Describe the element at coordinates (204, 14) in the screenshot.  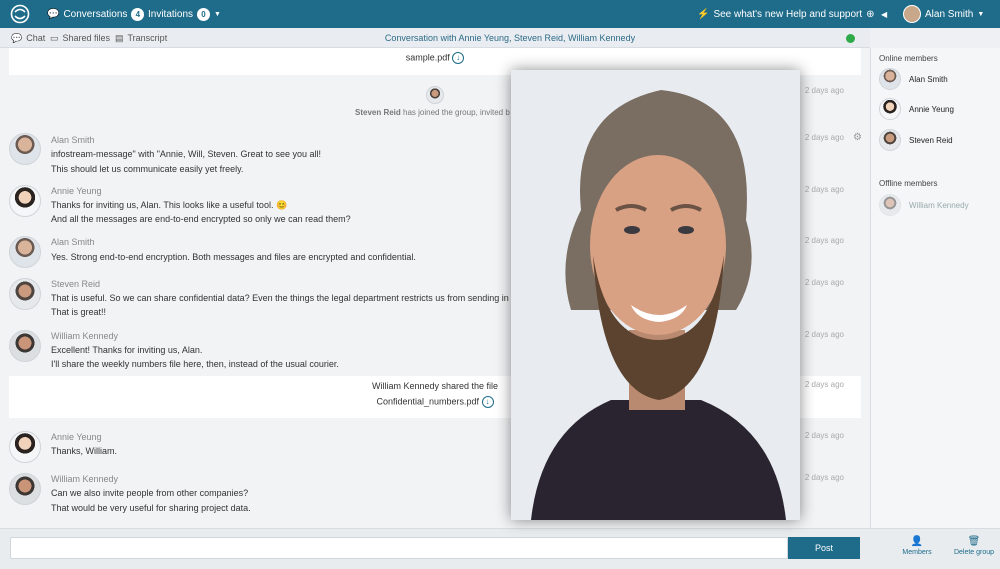
I see `invitations-count-badge: 0` at that location.